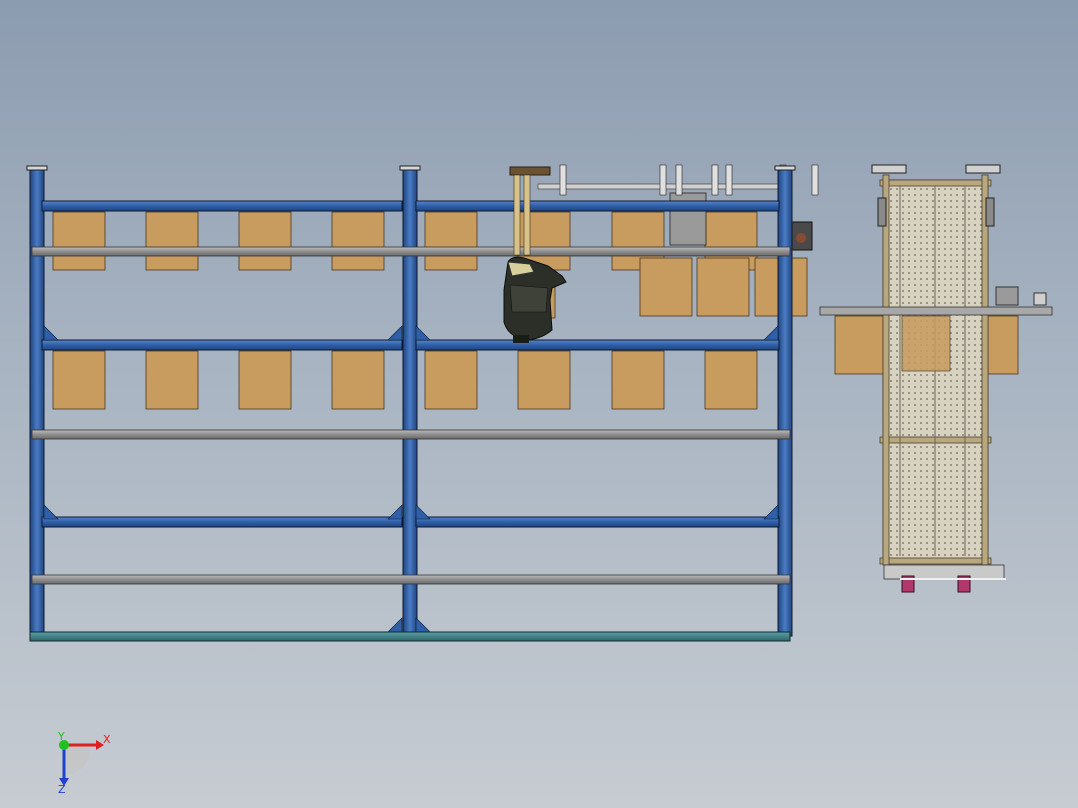 The width and height of the screenshot is (1078, 808). Describe the element at coordinates (926, 343) in the screenshot. I see `side-box-inner` at that location.